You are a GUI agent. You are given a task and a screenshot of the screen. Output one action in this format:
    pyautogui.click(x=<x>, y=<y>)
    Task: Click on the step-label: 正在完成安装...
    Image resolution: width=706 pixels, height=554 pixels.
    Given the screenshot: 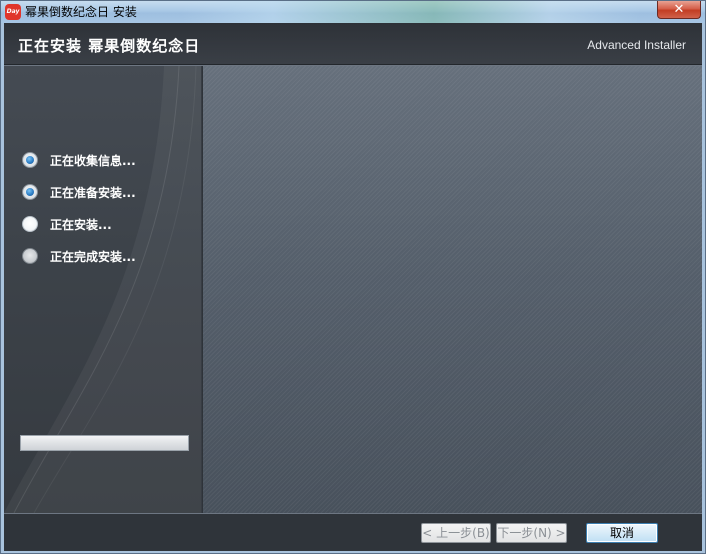 What is the action you would take?
    pyautogui.click(x=93, y=256)
    